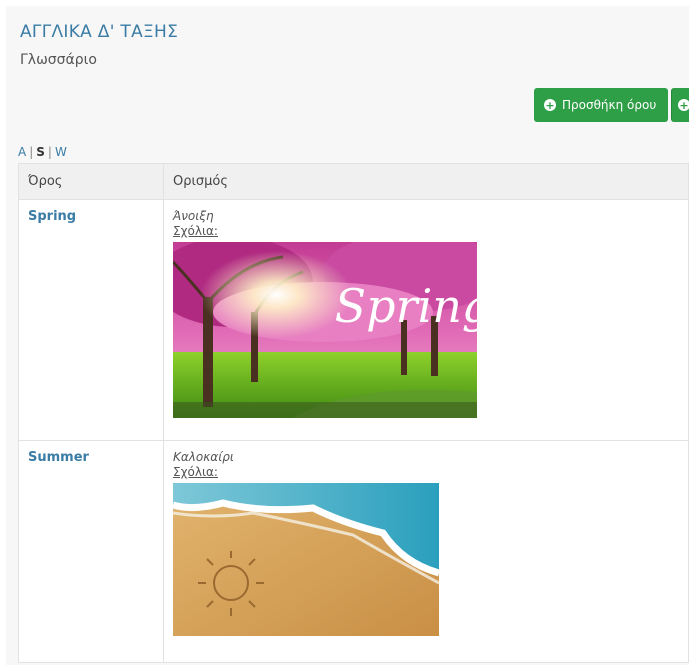 The image size is (689, 671). What do you see at coordinates (203, 457) in the screenshot?
I see `definition-text: Καλοκαίρι` at bounding box center [203, 457].